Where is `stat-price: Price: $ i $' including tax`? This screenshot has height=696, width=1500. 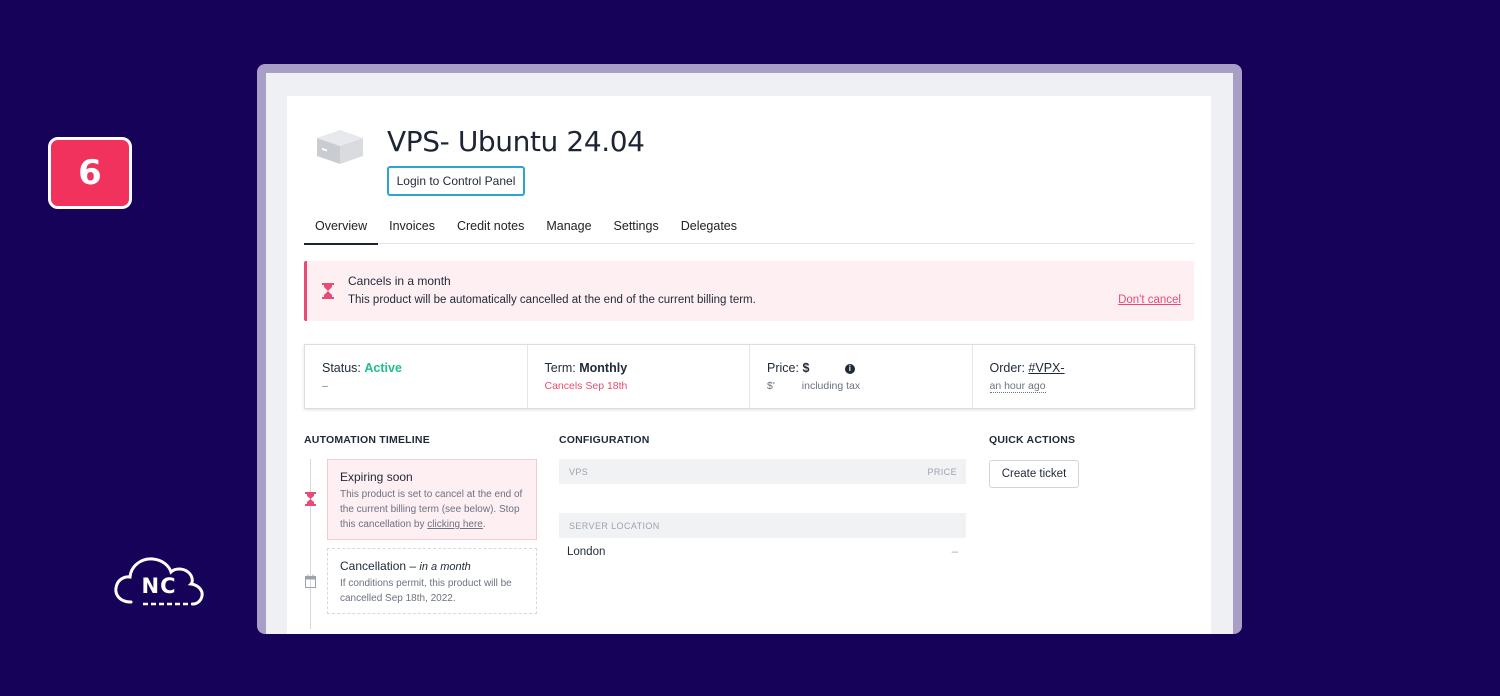
stat-price: Price: $ i $' including tax is located at coordinates (861, 376).